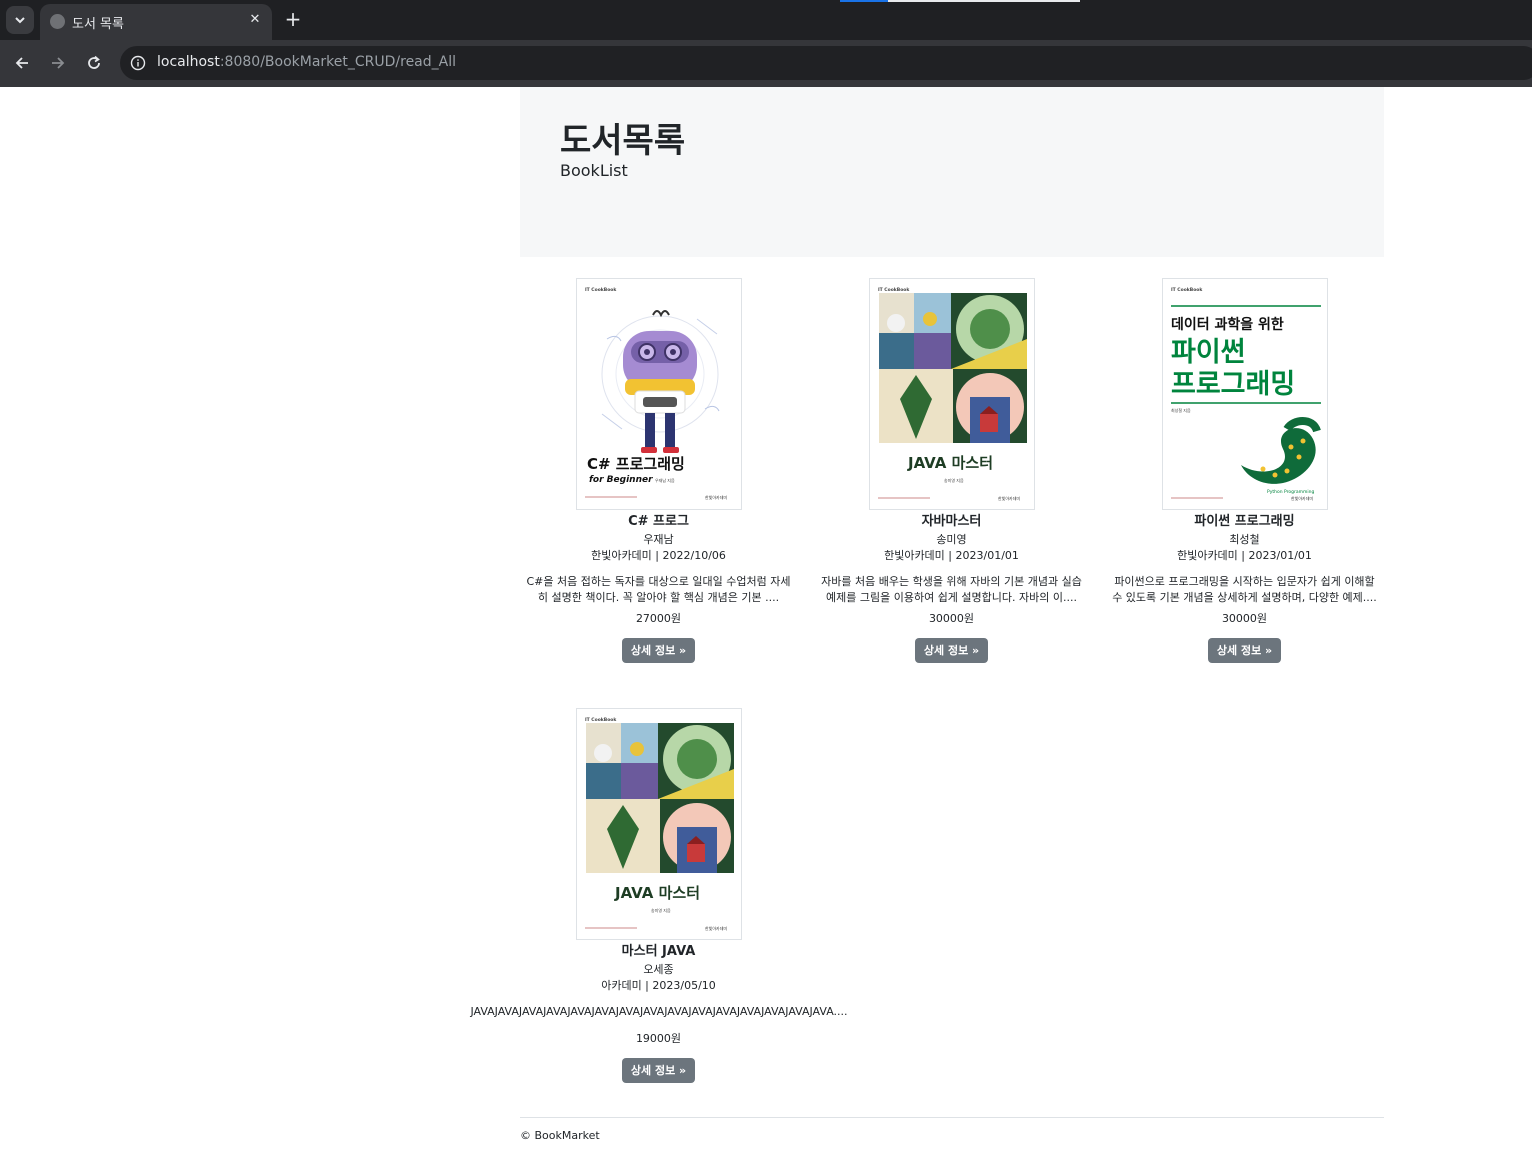 This screenshot has width=1532, height=1153. What do you see at coordinates (636, 464) in the screenshot?
I see `cover-title: C# 프로그래밍` at bounding box center [636, 464].